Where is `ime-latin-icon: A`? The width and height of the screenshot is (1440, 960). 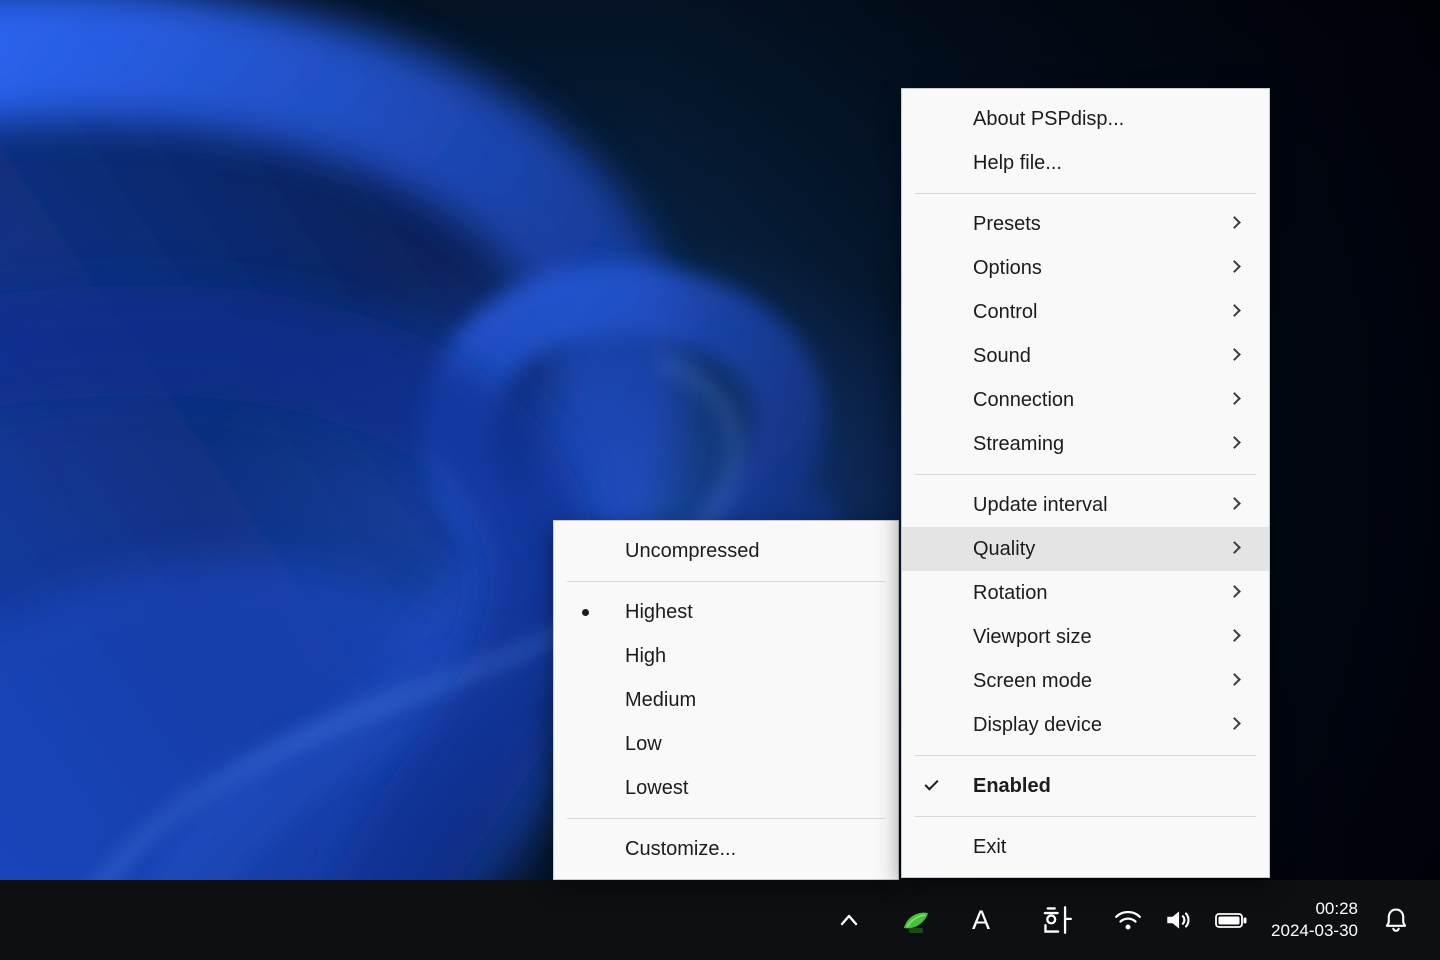 ime-latin-icon: A is located at coordinates (981, 920).